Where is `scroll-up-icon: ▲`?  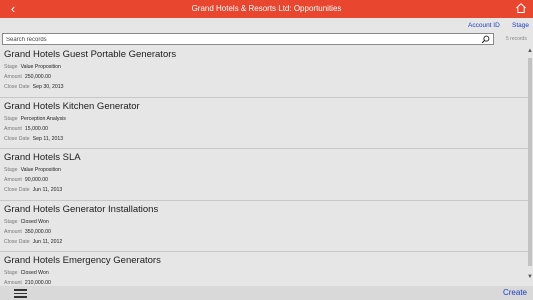 scroll-up-icon: ▲ is located at coordinates (530, 51).